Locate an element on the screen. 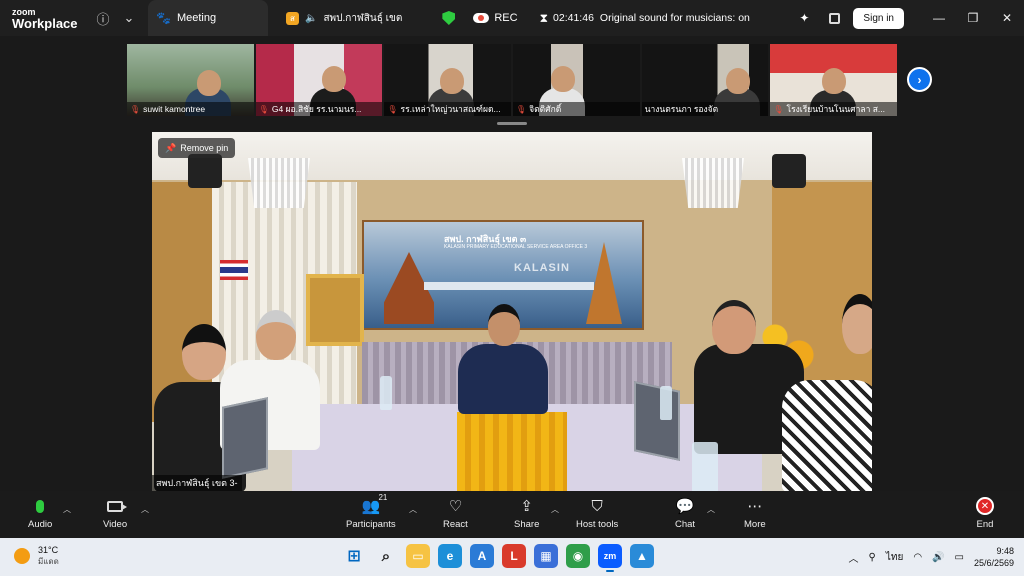 Image resolution: width=1024 pixels, height=576 pixels. search-icon: ⌕ is located at coordinates (386, 556).